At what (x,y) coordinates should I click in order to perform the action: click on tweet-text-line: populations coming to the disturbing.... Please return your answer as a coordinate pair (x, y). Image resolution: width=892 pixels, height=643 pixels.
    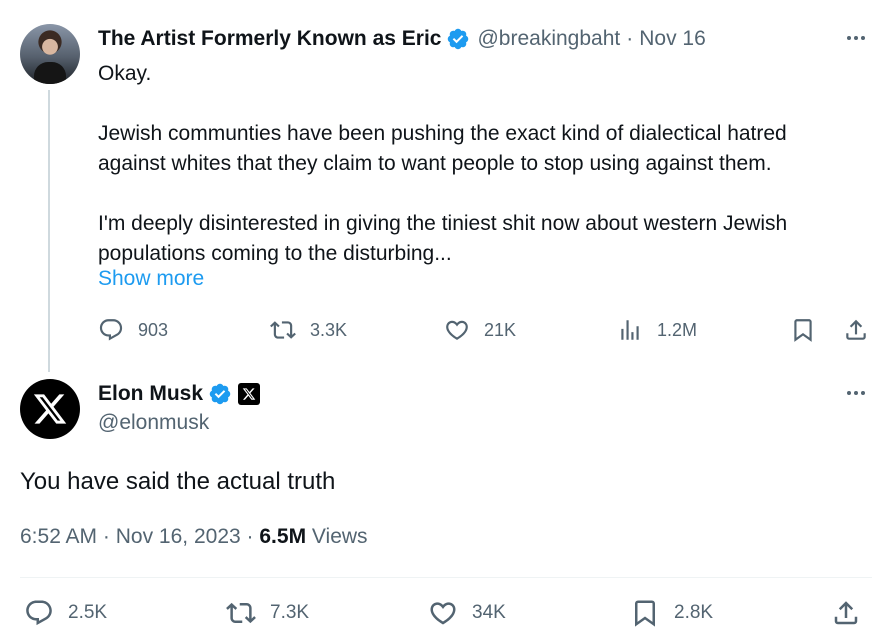
    Looking at the image, I should click on (275, 253).